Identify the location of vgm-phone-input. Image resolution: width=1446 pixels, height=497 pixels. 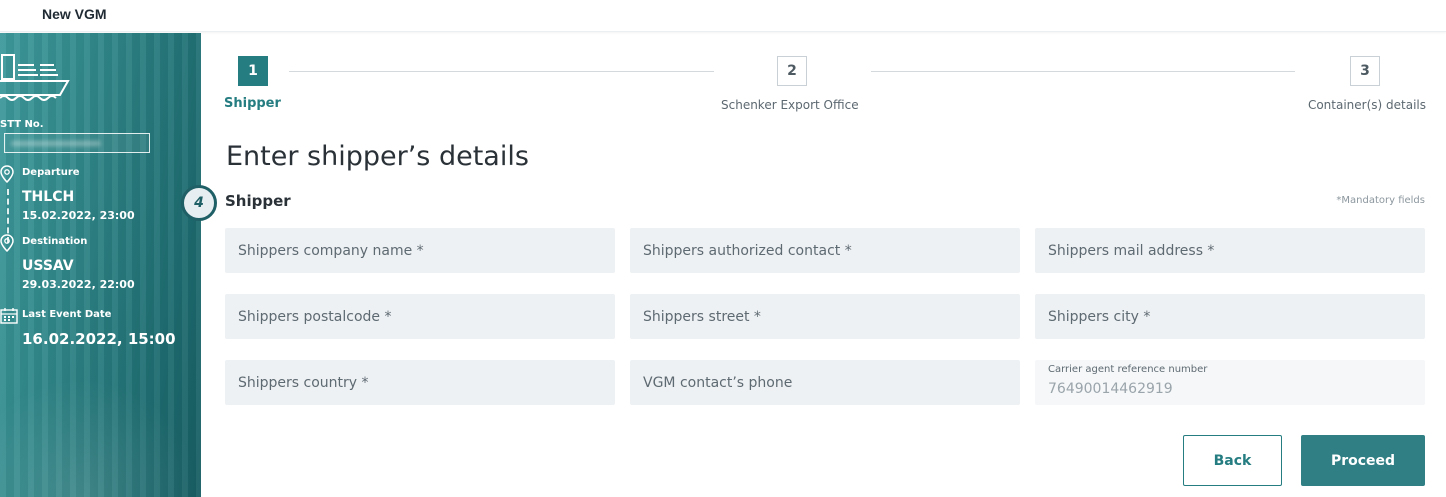
(825, 382).